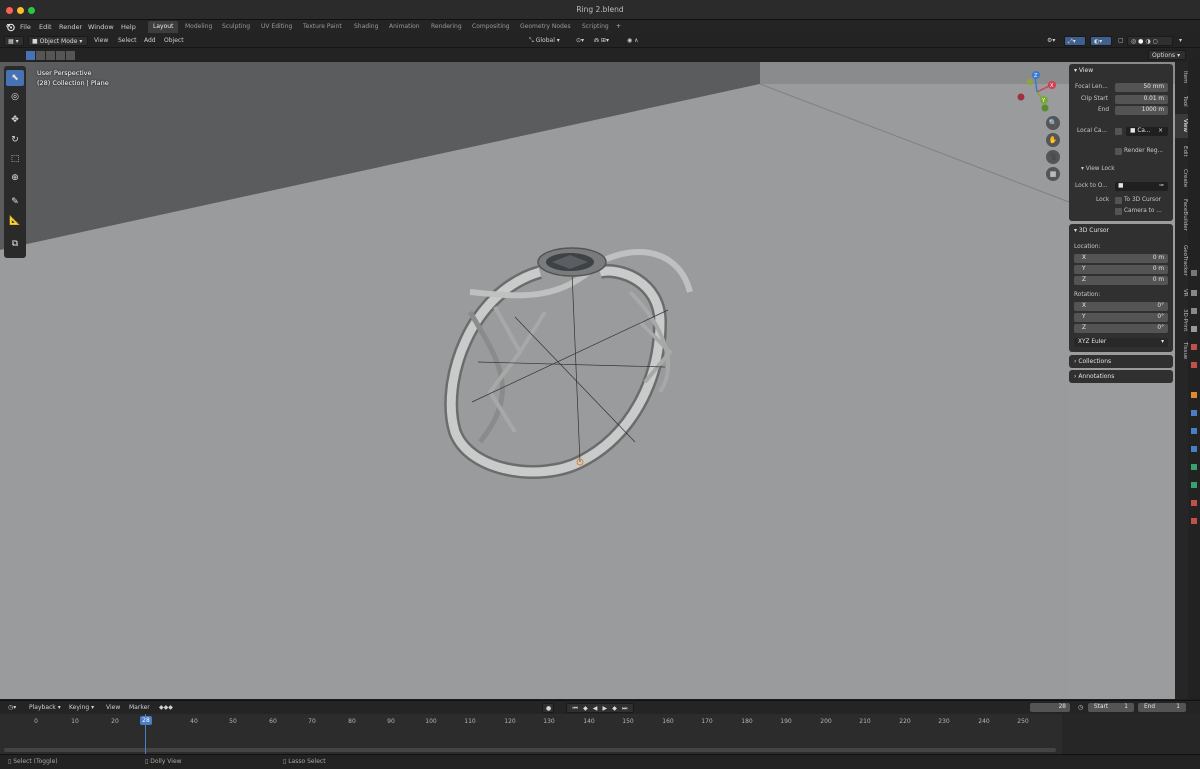 The image size is (1200, 769). I want to click on camera-to-view-checkbox, so click(1118, 211).